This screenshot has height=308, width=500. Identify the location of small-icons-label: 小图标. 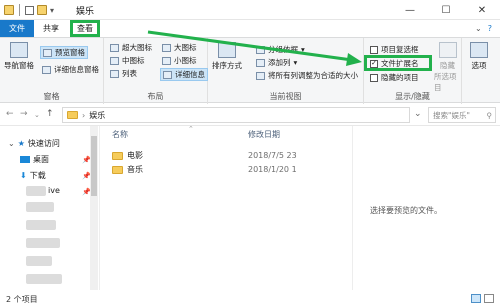
(185, 60).